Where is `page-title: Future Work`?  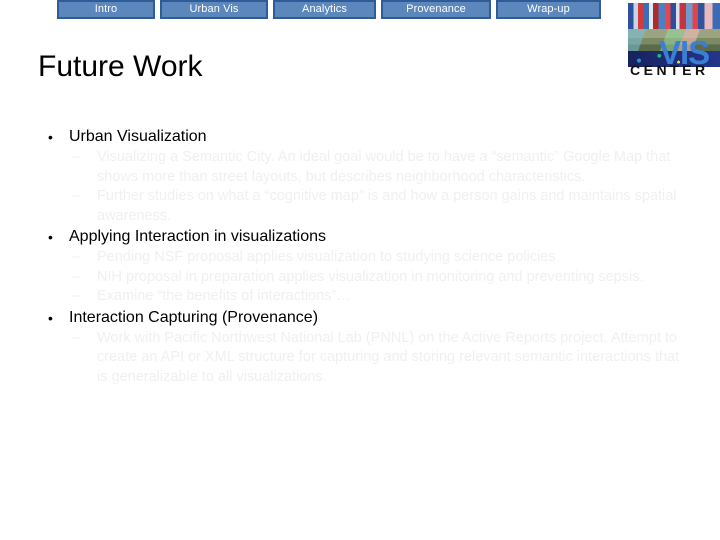
page-title: Future Work is located at coordinates (120, 66).